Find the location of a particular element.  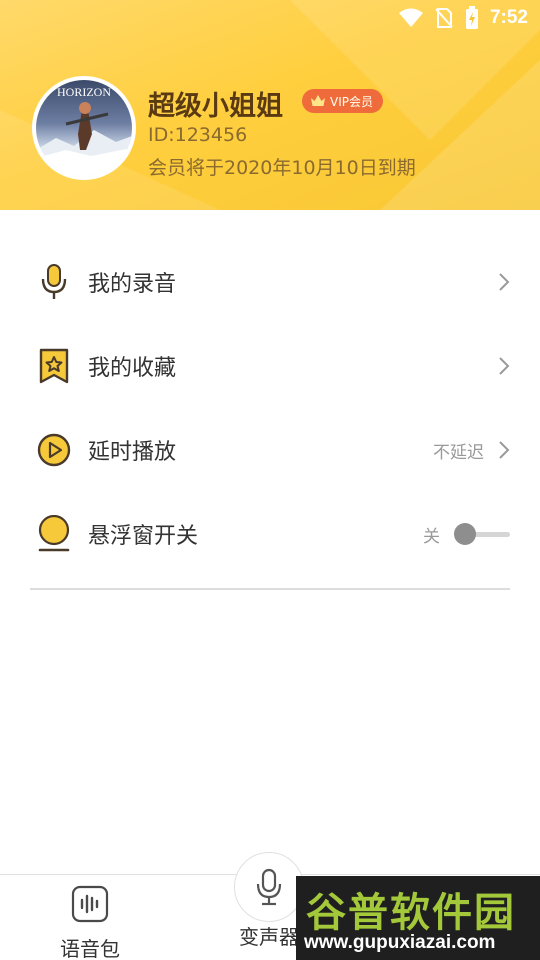

nav-item-voice-pack: 语音包 is located at coordinates (90, 922).